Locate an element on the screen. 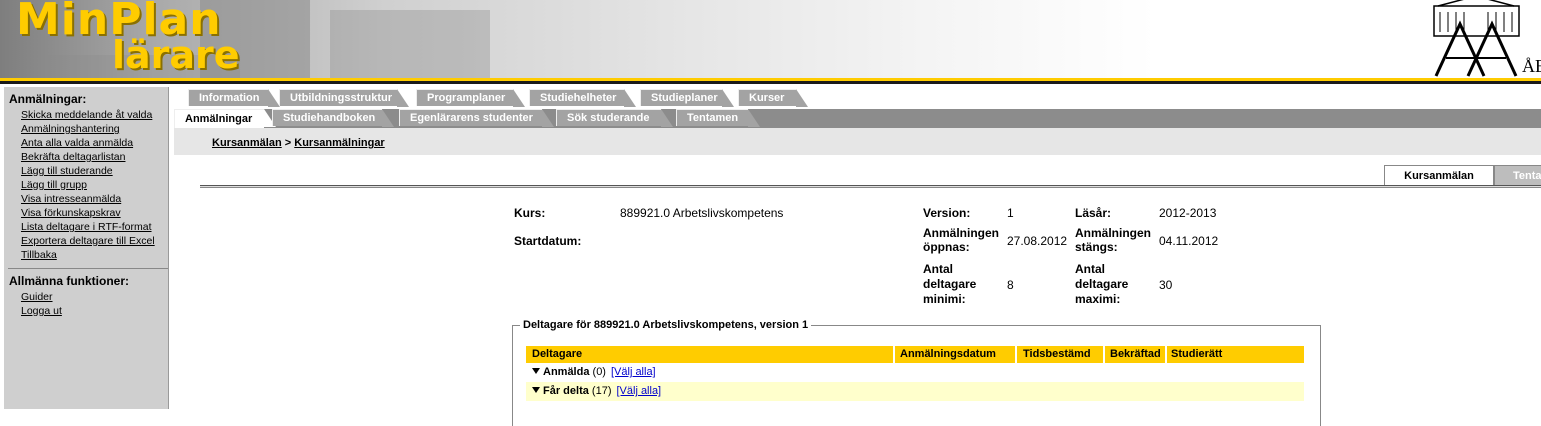  breadcrumb: Kursanmälan > Kursanmälningar is located at coordinates (298, 143).